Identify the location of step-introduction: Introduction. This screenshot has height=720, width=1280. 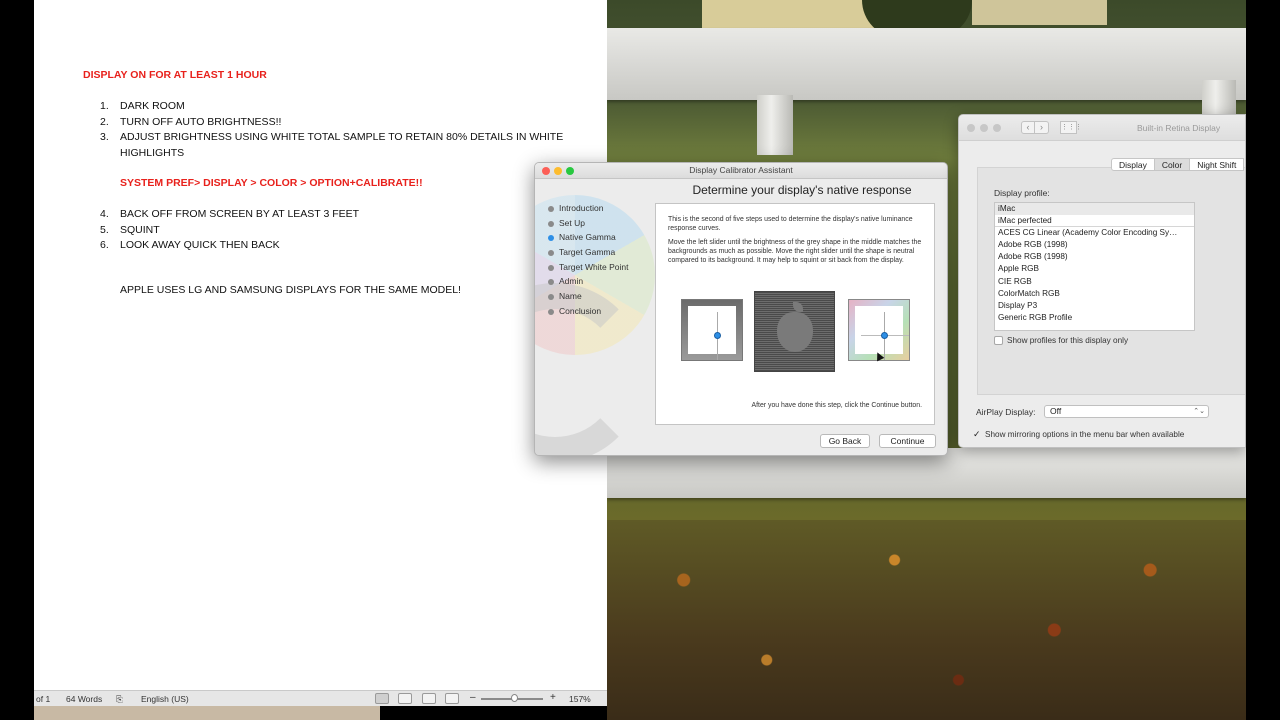
(588, 210).